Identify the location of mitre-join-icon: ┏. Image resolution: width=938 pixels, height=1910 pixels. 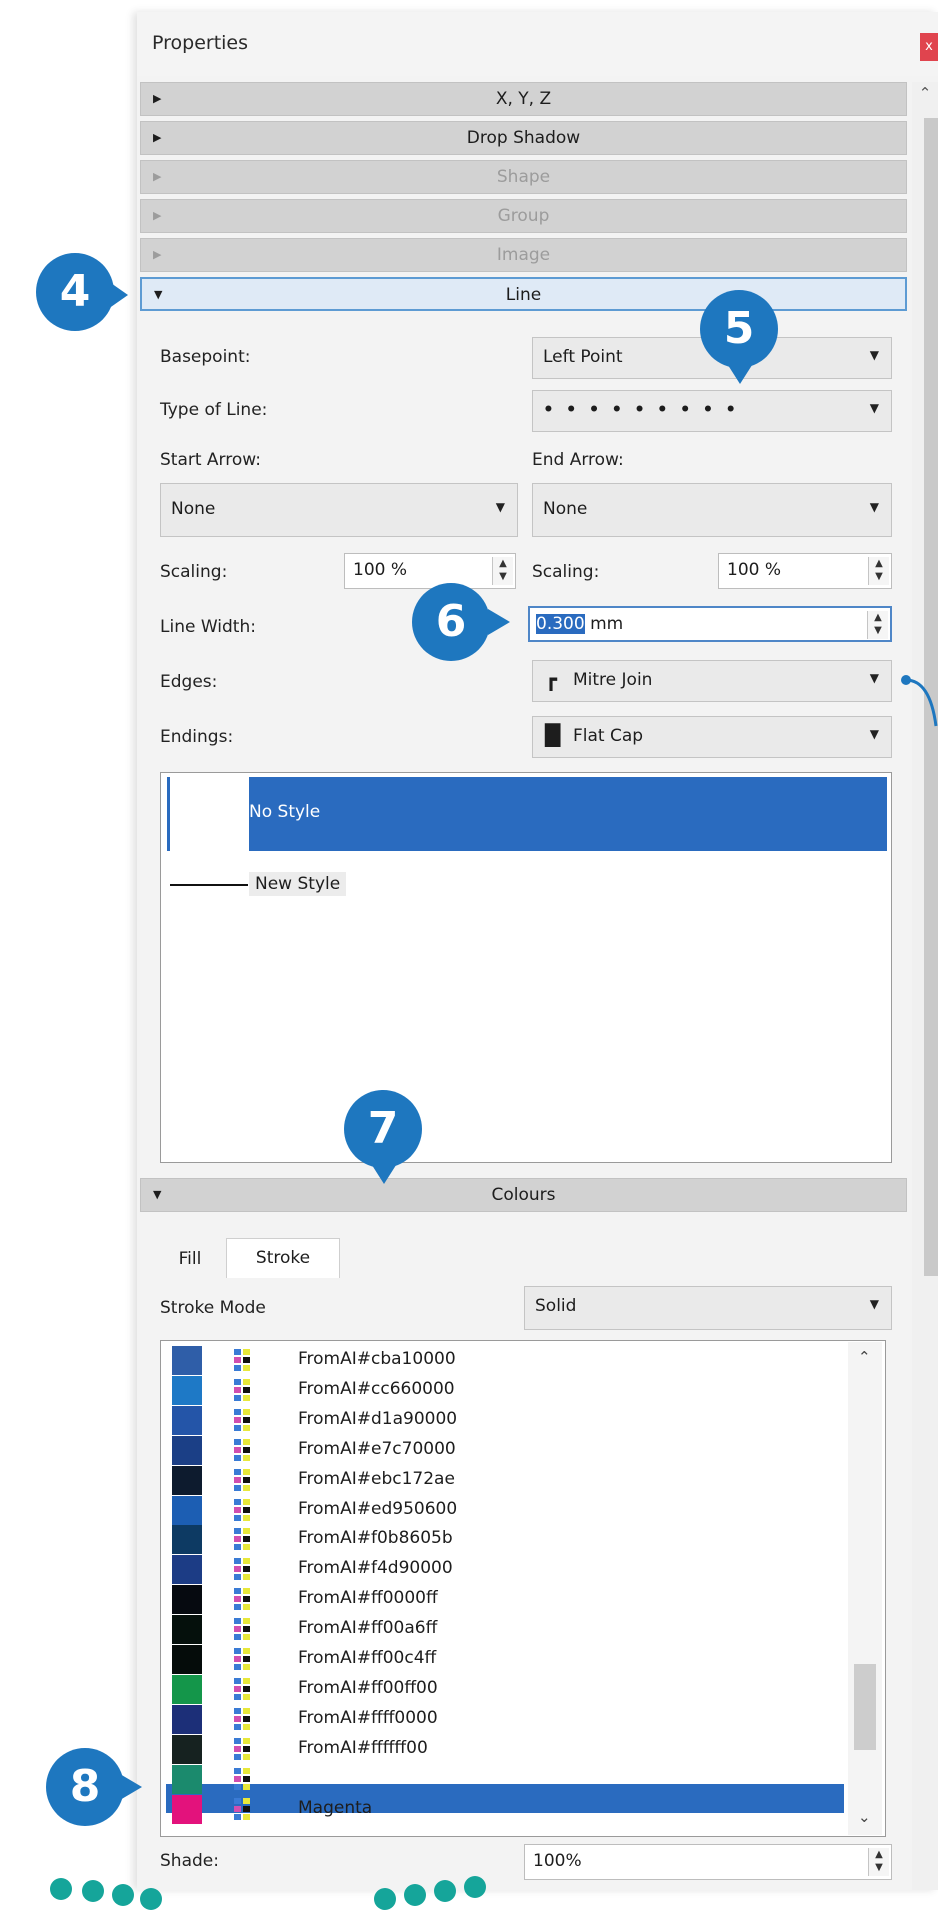
(551, 679).